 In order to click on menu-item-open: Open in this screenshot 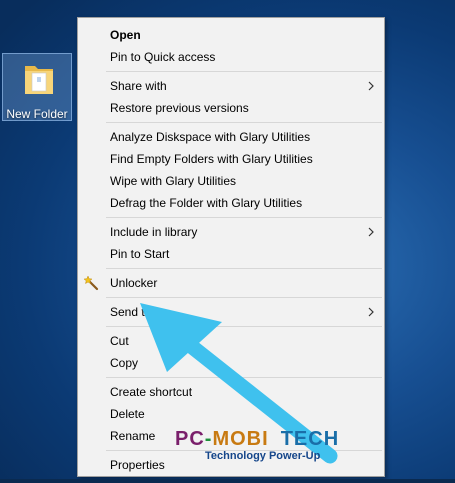, I will do `click(231, 35)`.